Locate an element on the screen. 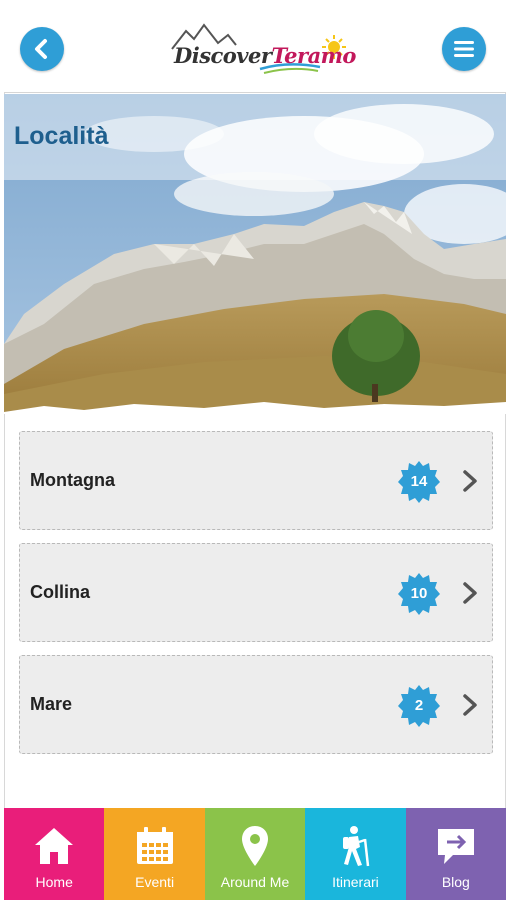  count-badge: 2 is located at coordinates (419, 706).